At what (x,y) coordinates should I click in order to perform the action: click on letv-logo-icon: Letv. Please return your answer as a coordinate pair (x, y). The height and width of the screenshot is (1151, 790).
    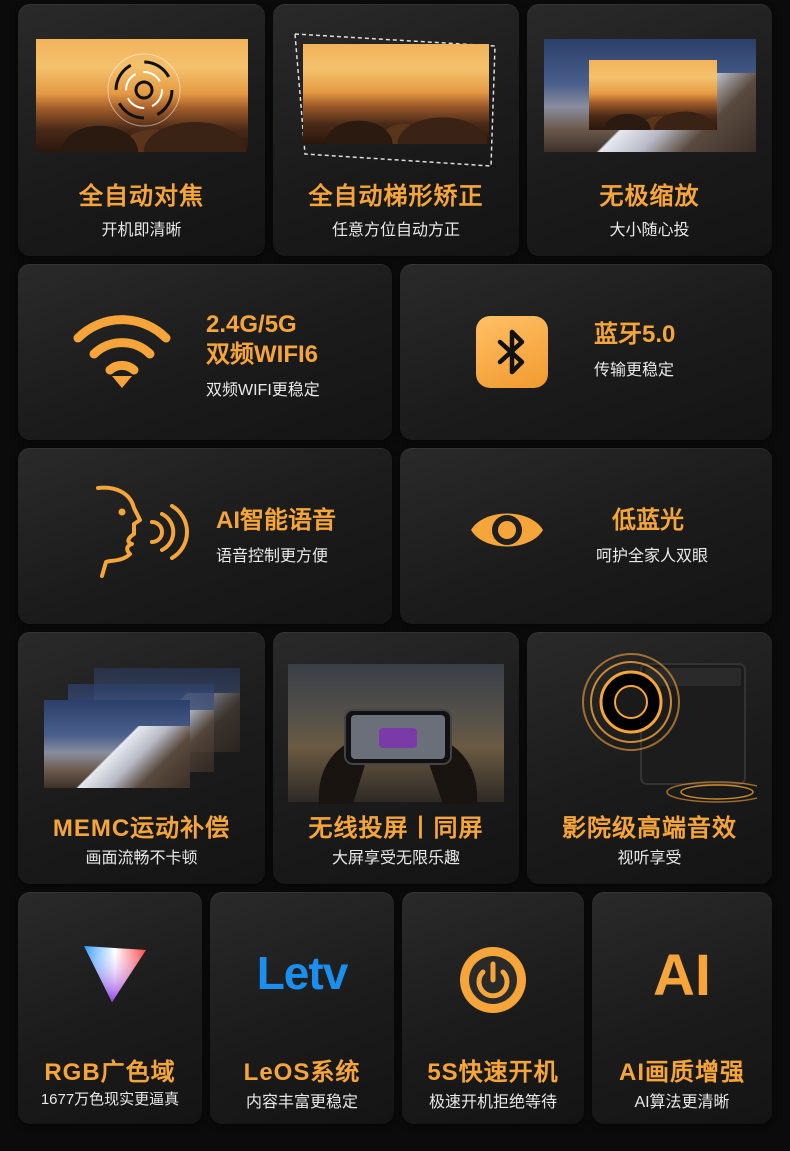
    Looking at the image, I should click on (302, 973).